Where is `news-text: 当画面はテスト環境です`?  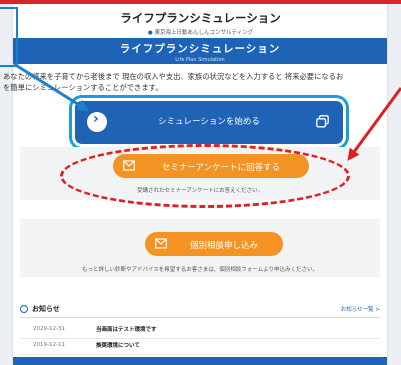
news-text: 当画面はテスト環境です is located at coordinates (126, 330).